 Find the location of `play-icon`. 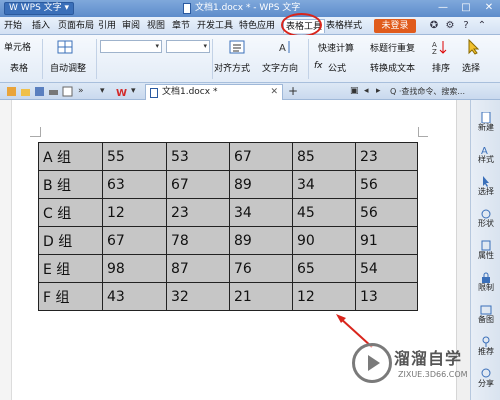

play-icon is located at coordinates (374, 363).